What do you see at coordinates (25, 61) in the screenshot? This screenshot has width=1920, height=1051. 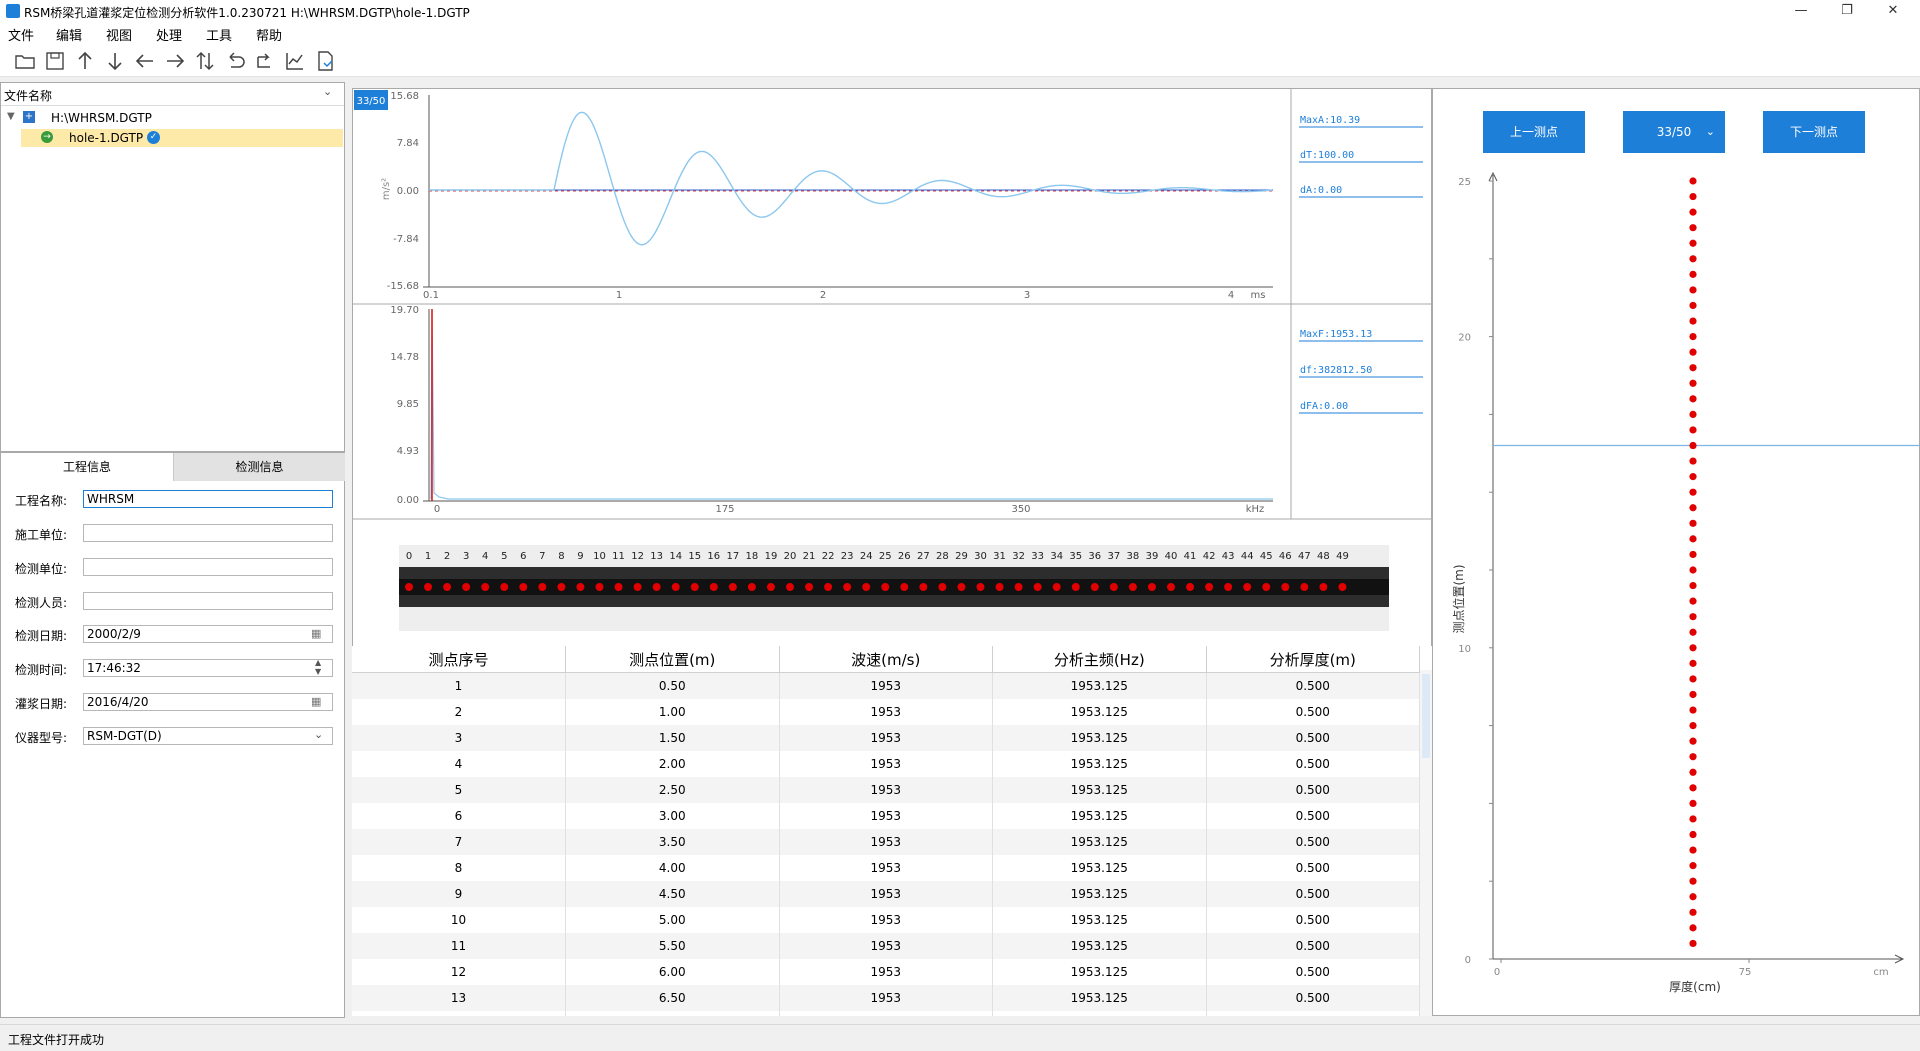 I see `open-folder-icon` at bounding box center [25, 61].